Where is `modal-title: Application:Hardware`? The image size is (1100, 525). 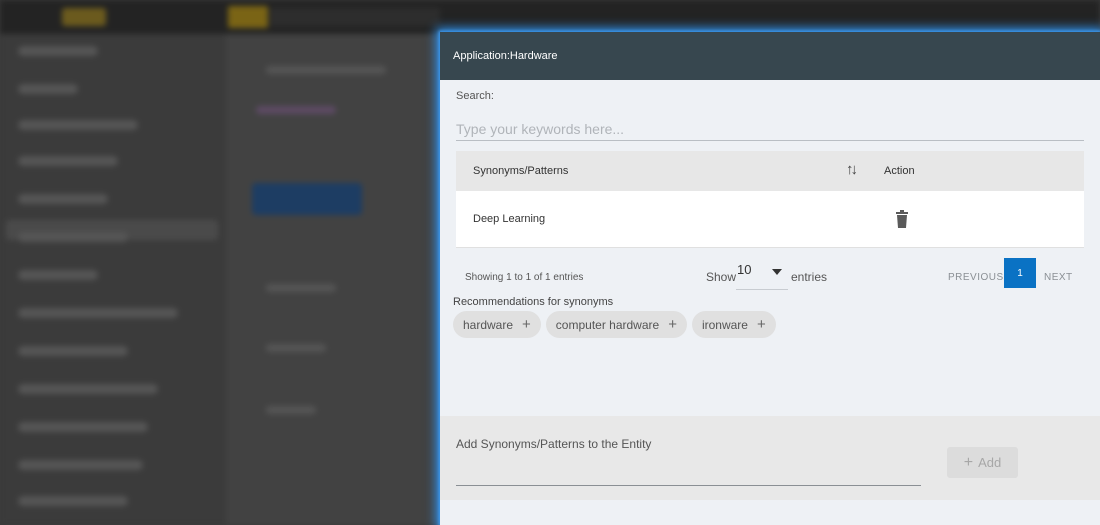
modal-title: Application:Hardware is located at coordinates (505, 56).